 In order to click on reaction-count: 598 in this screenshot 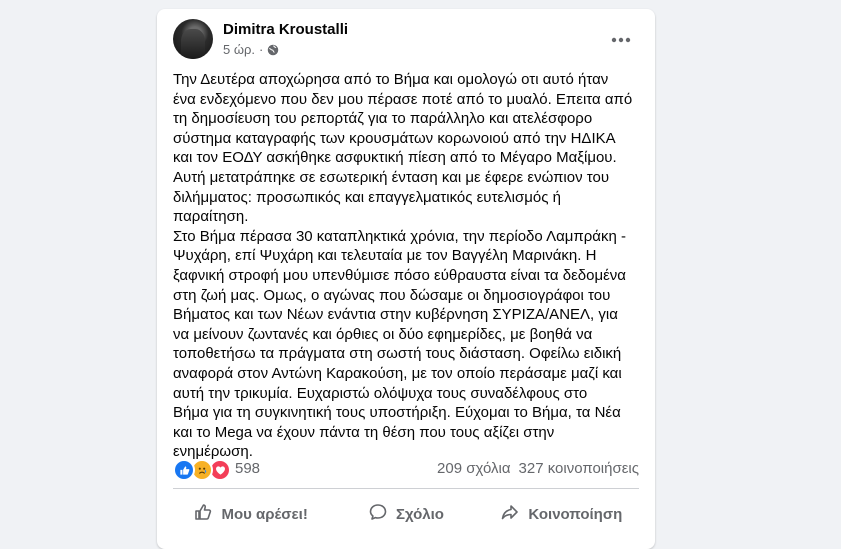, I will do `click(247, 468)`.